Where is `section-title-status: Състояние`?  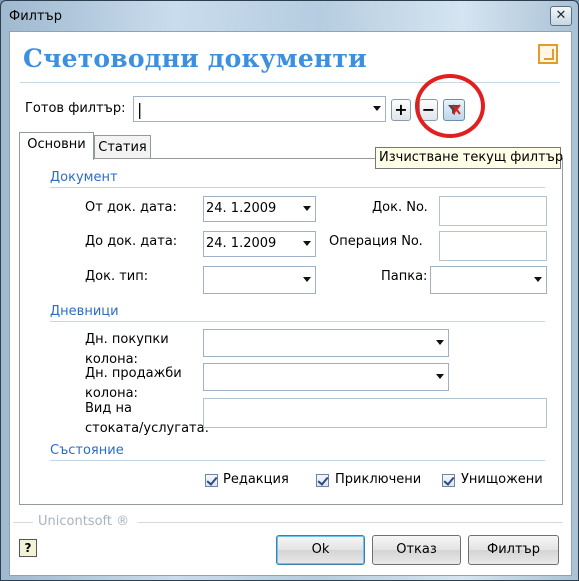
section-title-status: Състояние is located at coordinates (87, 450).